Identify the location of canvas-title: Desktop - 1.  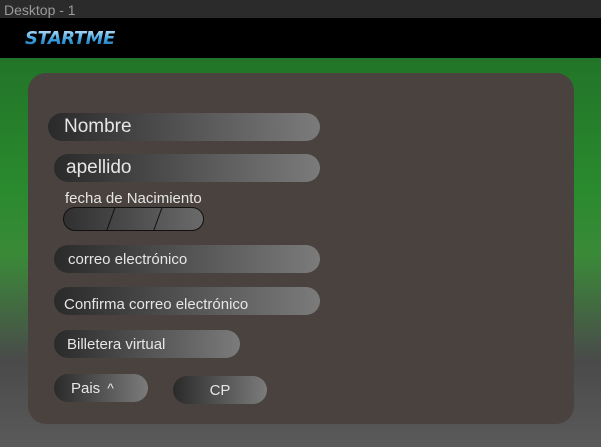
(40, 10).